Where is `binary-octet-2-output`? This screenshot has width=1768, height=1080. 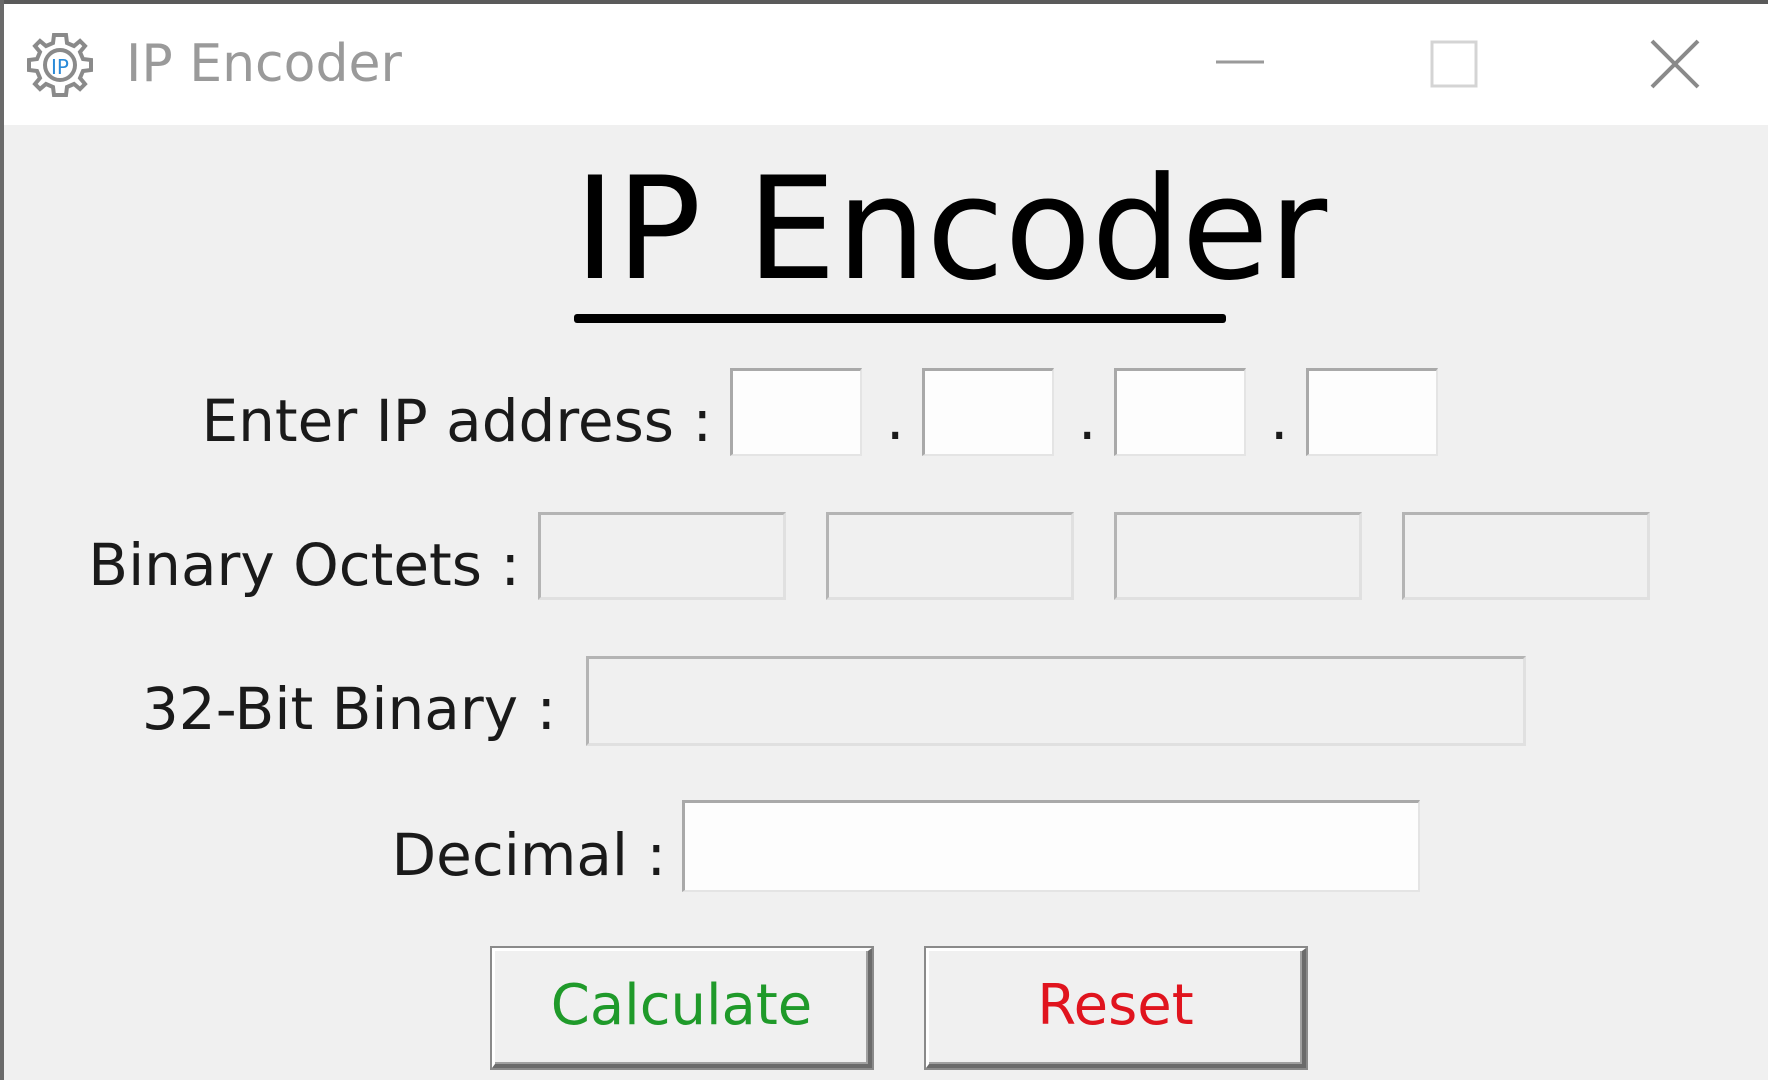
binary-octet-2-output is located at coordinates (950, 556).